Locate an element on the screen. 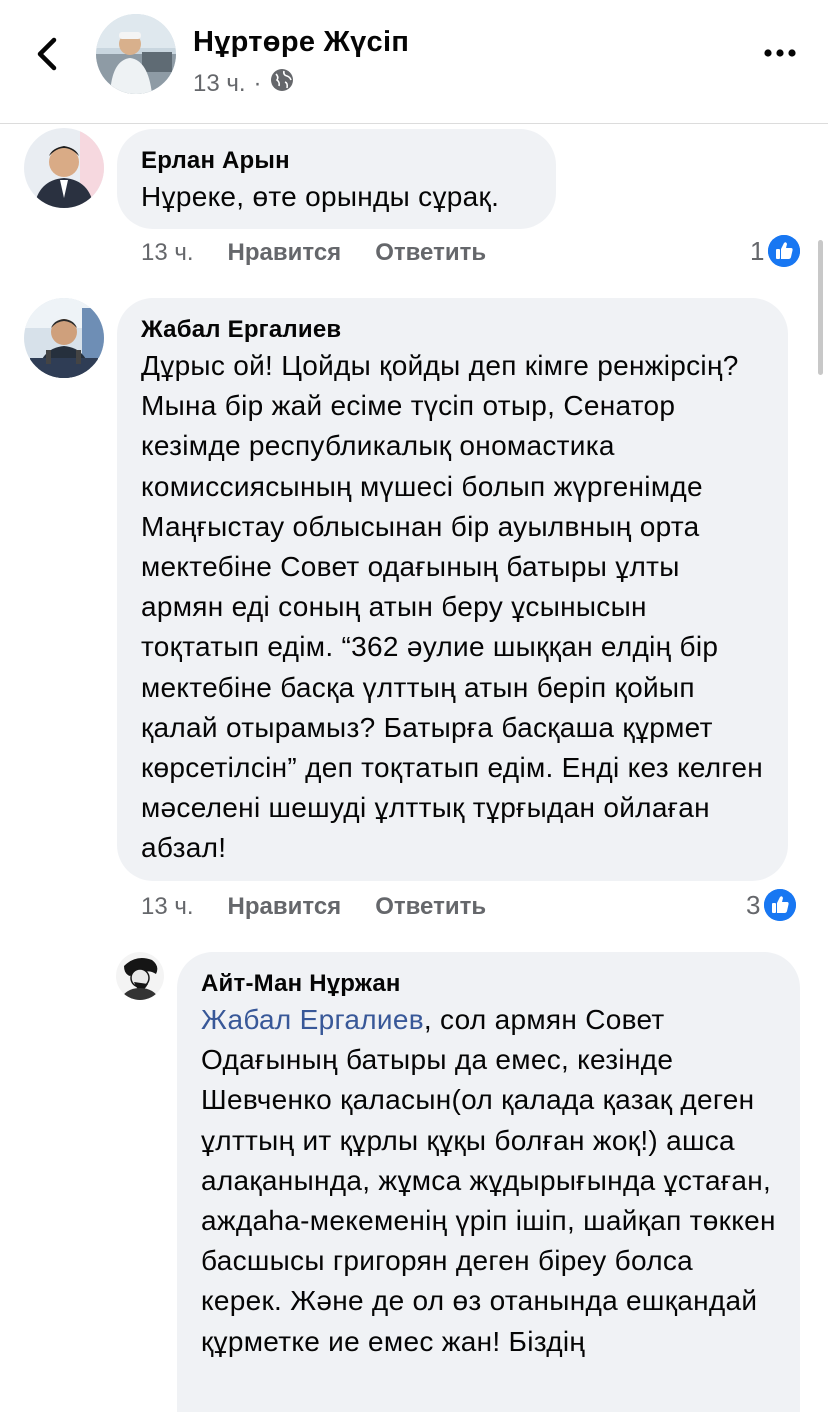  comment-author: Айт-Ман Нұржан is located at coordinates (488, 984).